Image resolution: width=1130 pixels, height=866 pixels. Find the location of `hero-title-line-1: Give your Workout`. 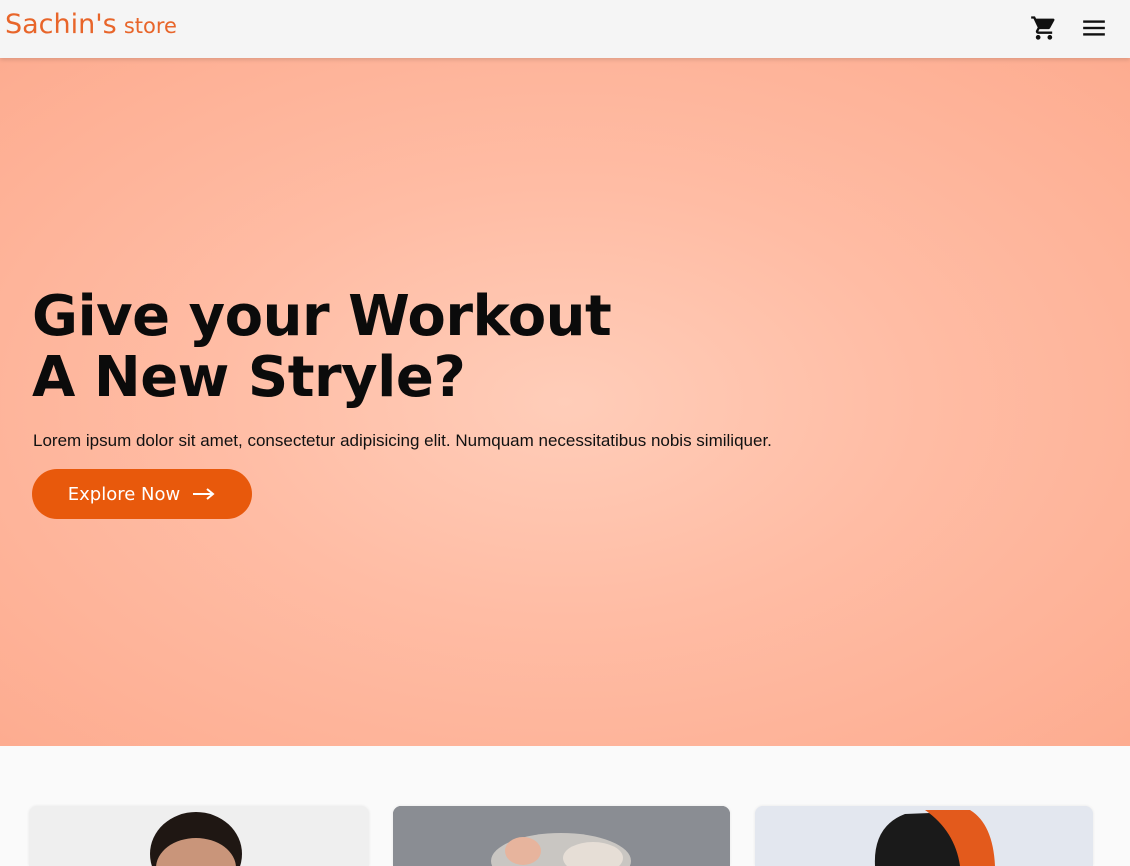

hero-title-line-1: Give your Workout is located at coordinates (322, 316).